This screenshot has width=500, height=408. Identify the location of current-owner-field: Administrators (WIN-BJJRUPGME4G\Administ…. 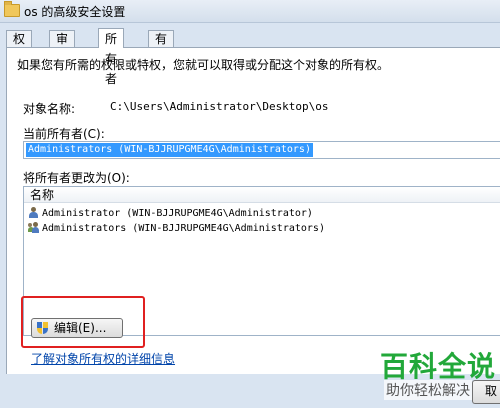
(261, 150).